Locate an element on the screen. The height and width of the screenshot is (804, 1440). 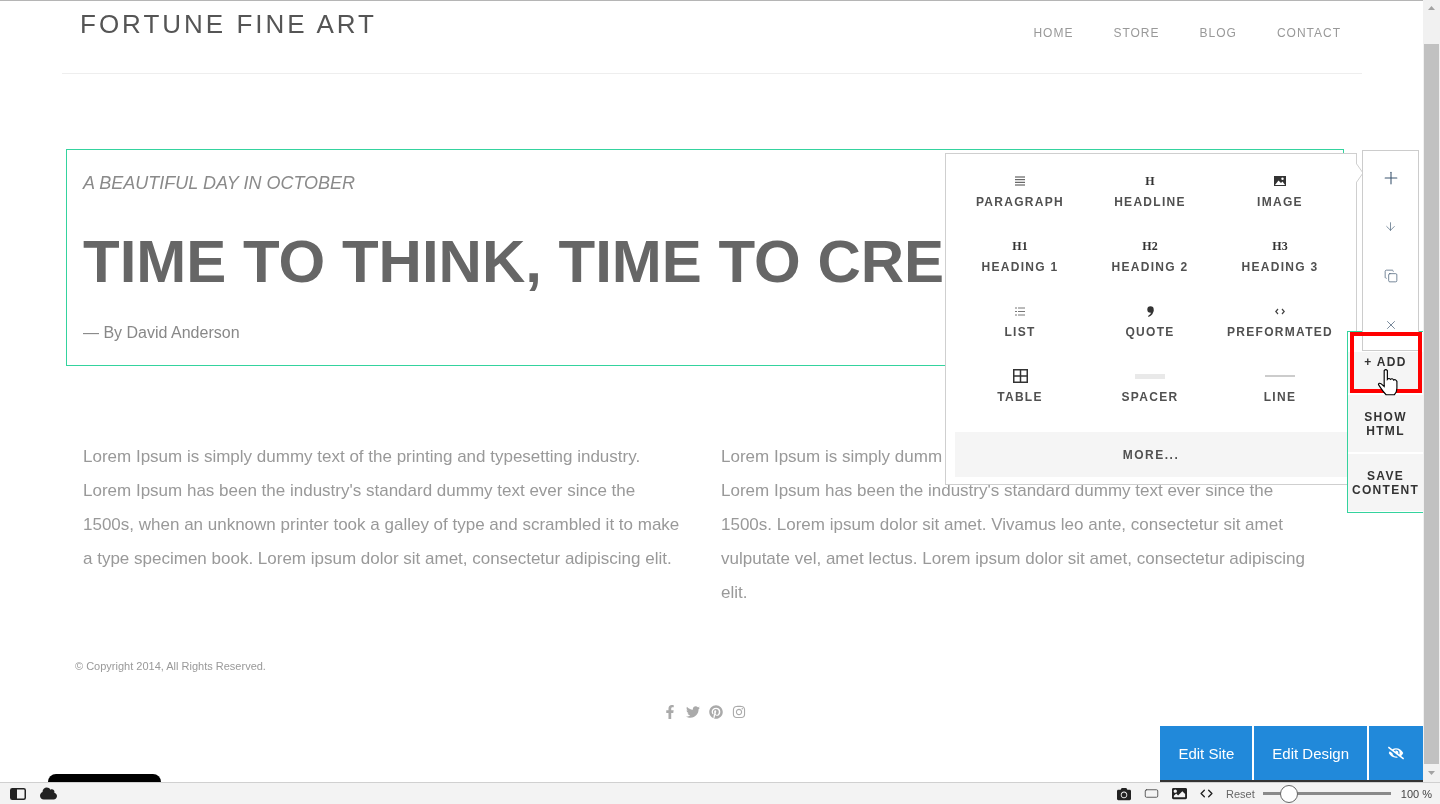
menu-item: TABLE is located at coordinates (1020, 397).